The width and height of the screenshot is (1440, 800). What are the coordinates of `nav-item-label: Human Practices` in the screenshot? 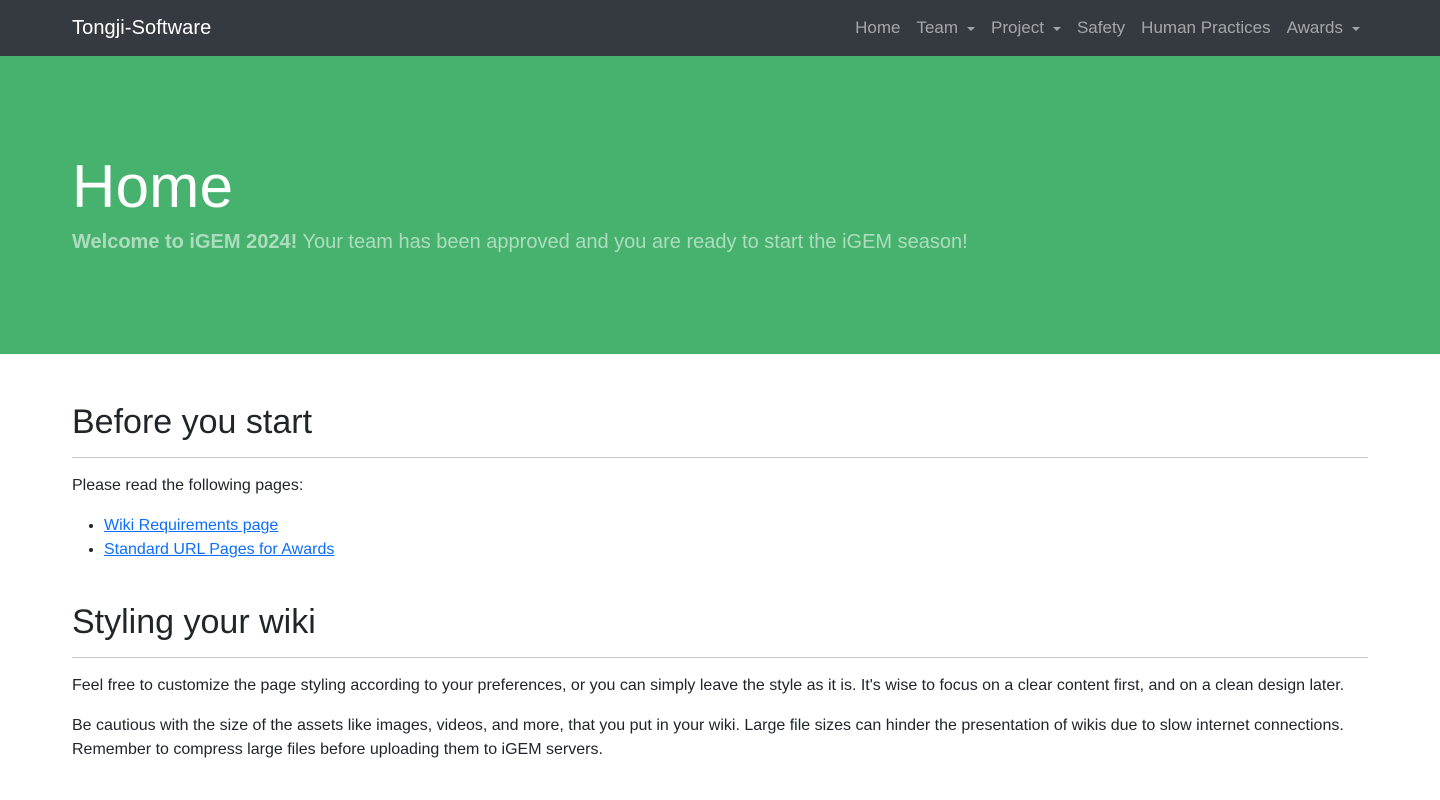 It's located at (1206, 27).